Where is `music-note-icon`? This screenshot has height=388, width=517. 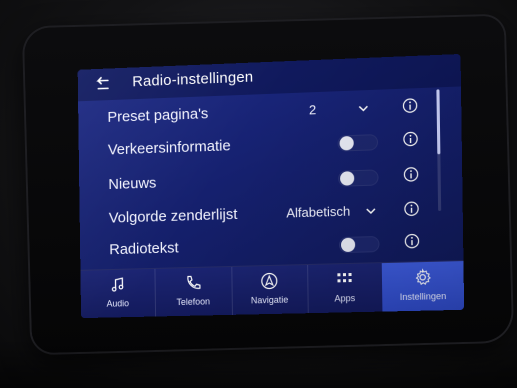 music-note-icon is located at coordinates (118, 285).